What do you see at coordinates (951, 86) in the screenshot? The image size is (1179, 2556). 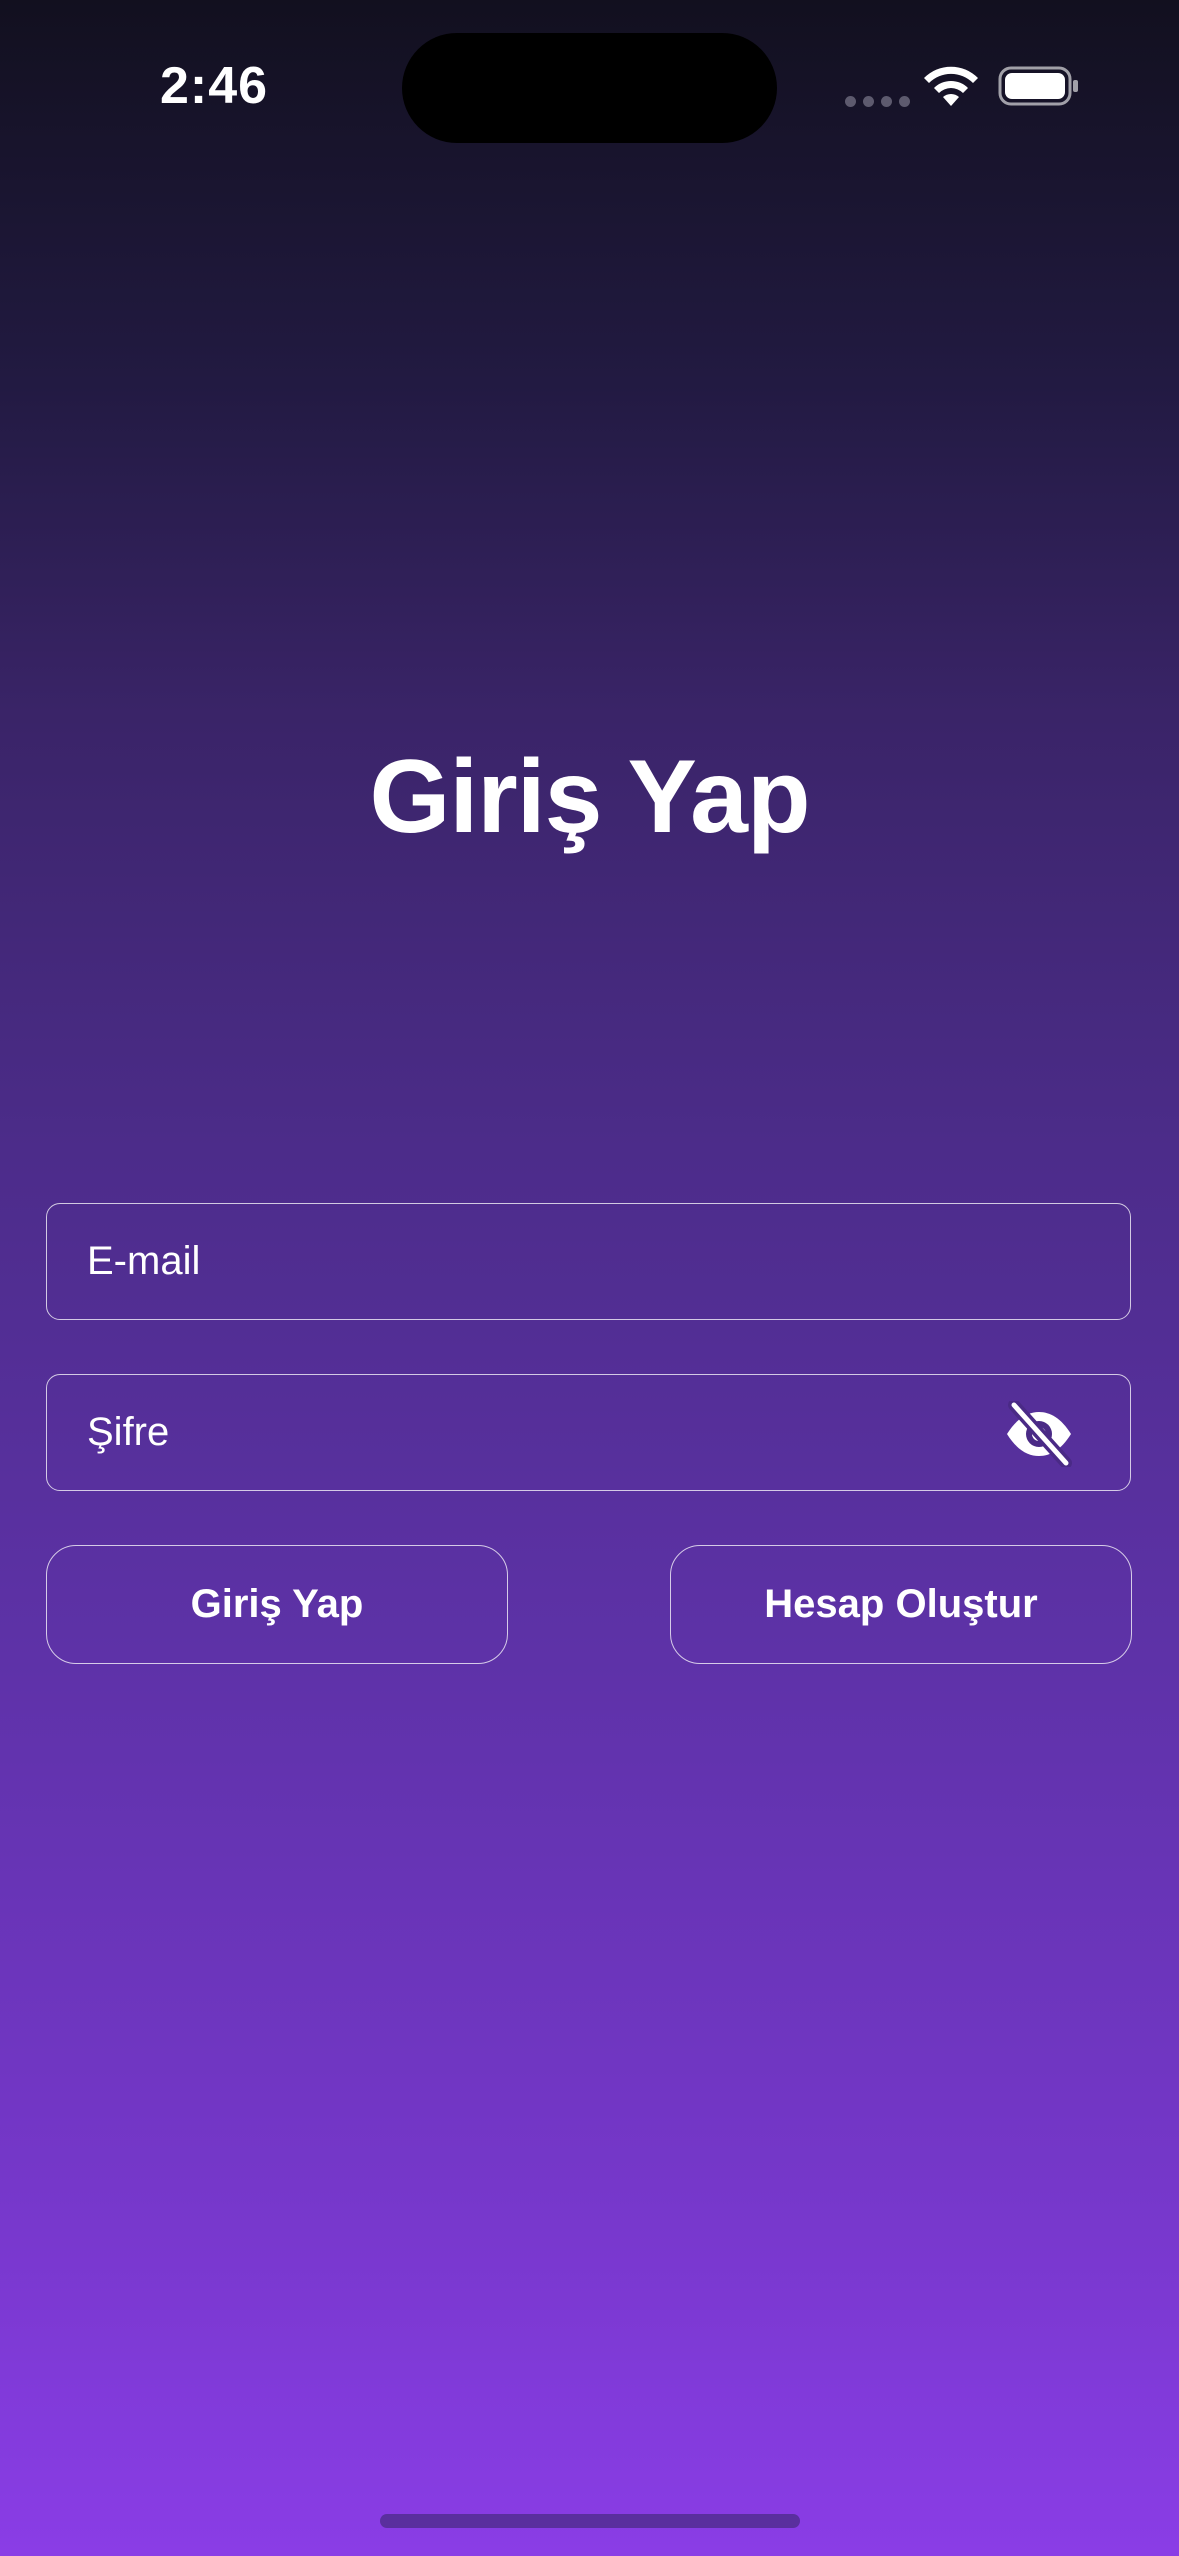 I see `wifi-icon` at bounding box center [951, 86].